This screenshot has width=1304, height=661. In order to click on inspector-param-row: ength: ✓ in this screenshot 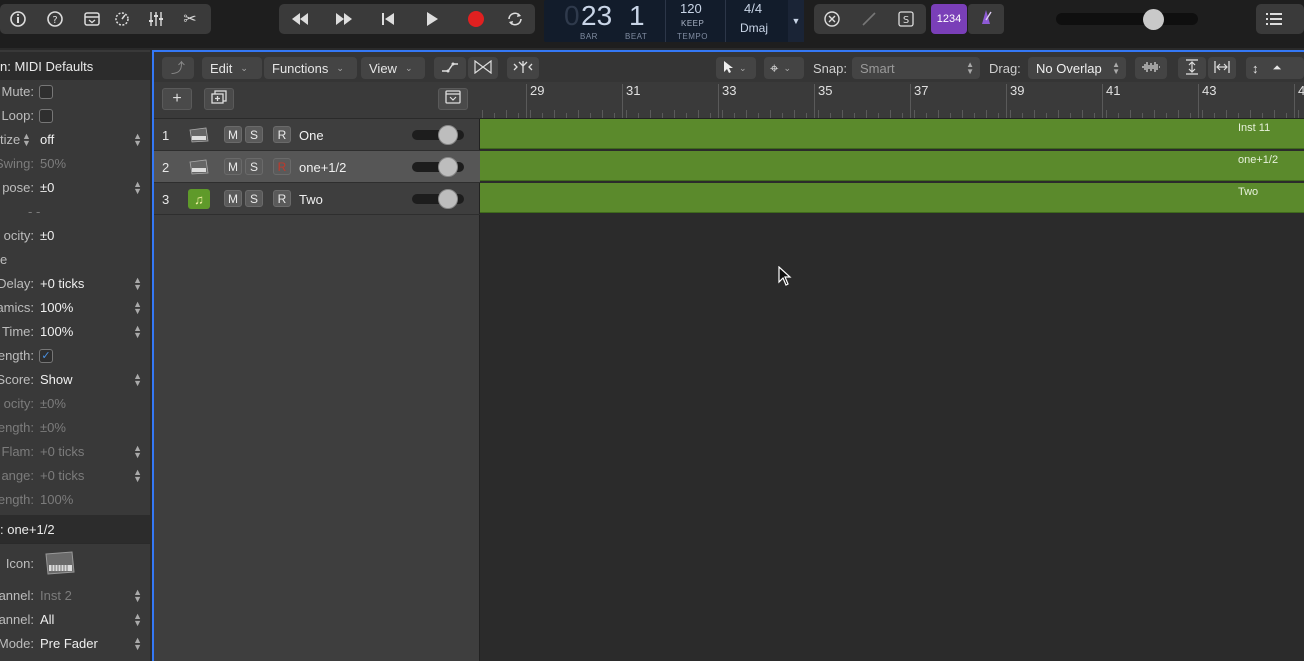, I will do `click(75, 356)`.